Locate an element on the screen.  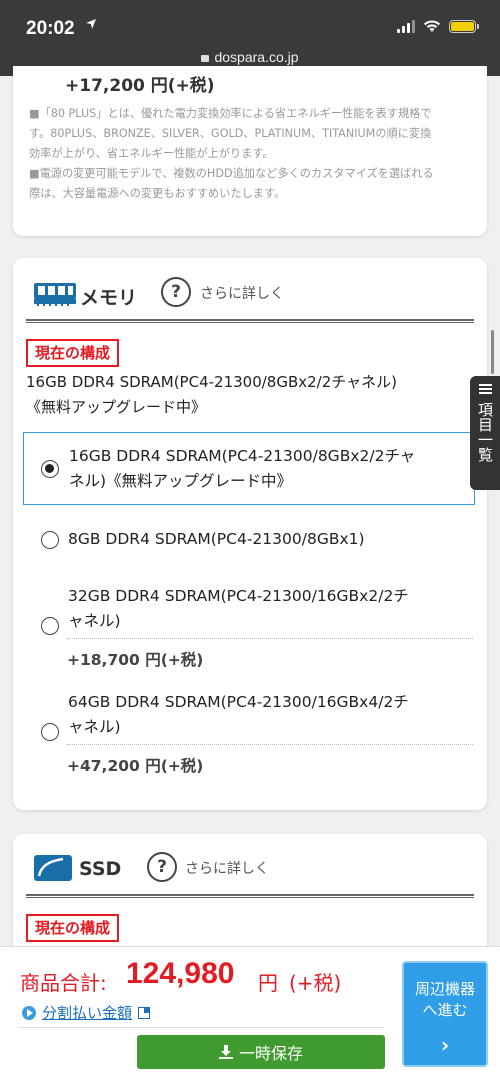
memory-option-label: 16GB DDR4 SDRAM(PC4-21300/8GBx2/2チャ is located at coordinates (242, 456).